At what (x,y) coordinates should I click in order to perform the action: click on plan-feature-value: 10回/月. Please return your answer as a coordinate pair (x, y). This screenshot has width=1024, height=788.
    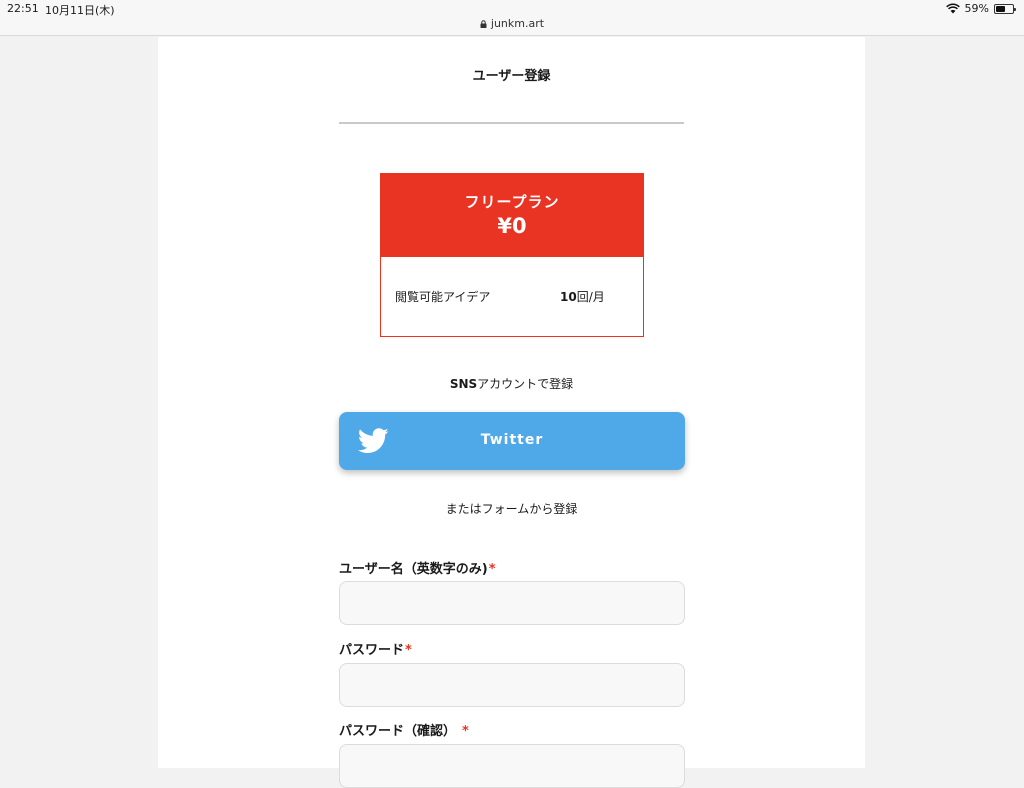
    Looking at the image, I should click on (582, 296).